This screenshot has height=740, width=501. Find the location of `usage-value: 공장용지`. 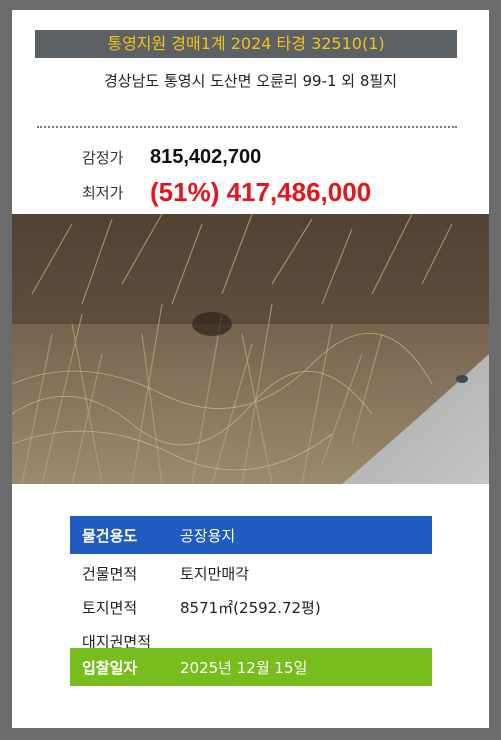

usage-value: 공장용지 is located at coordinates (208, 535).